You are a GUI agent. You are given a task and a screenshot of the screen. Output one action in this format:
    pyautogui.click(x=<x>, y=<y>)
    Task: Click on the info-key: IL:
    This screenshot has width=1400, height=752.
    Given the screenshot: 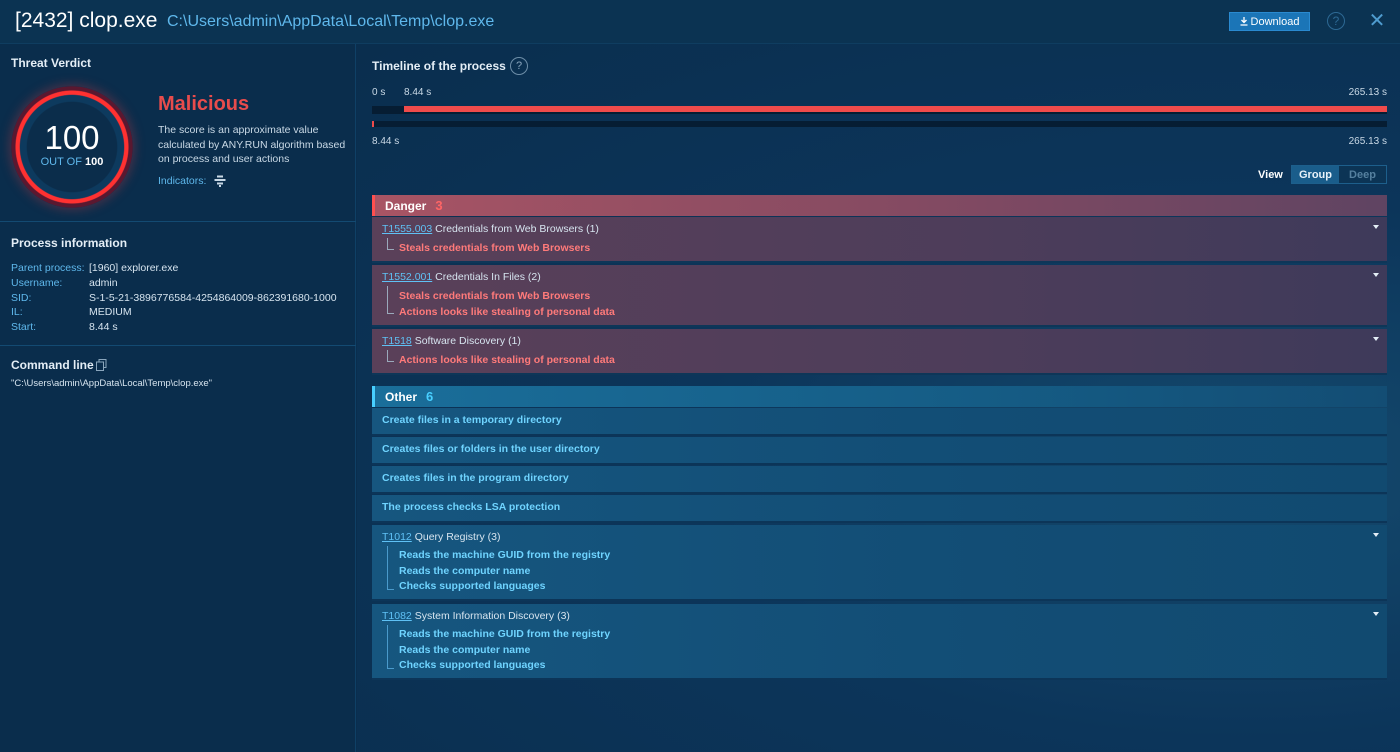 What is the action you would take?
    pyautogui.click(x=17, y=312)
    